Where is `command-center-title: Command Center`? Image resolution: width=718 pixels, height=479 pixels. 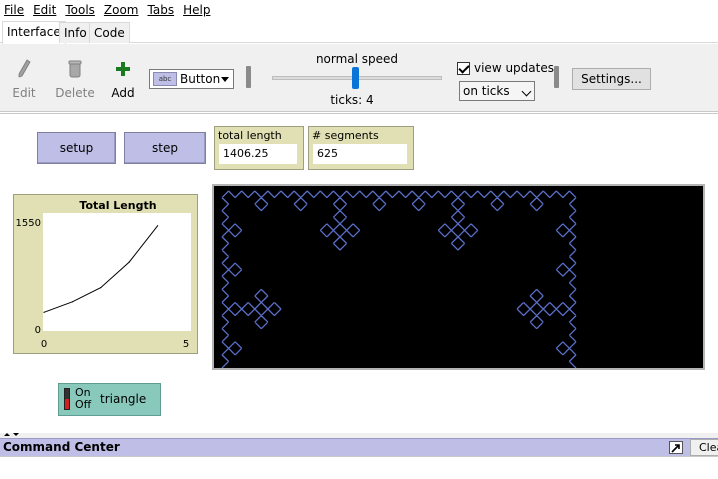 command-center-title: Command Center is located at coordinates (61, 447).